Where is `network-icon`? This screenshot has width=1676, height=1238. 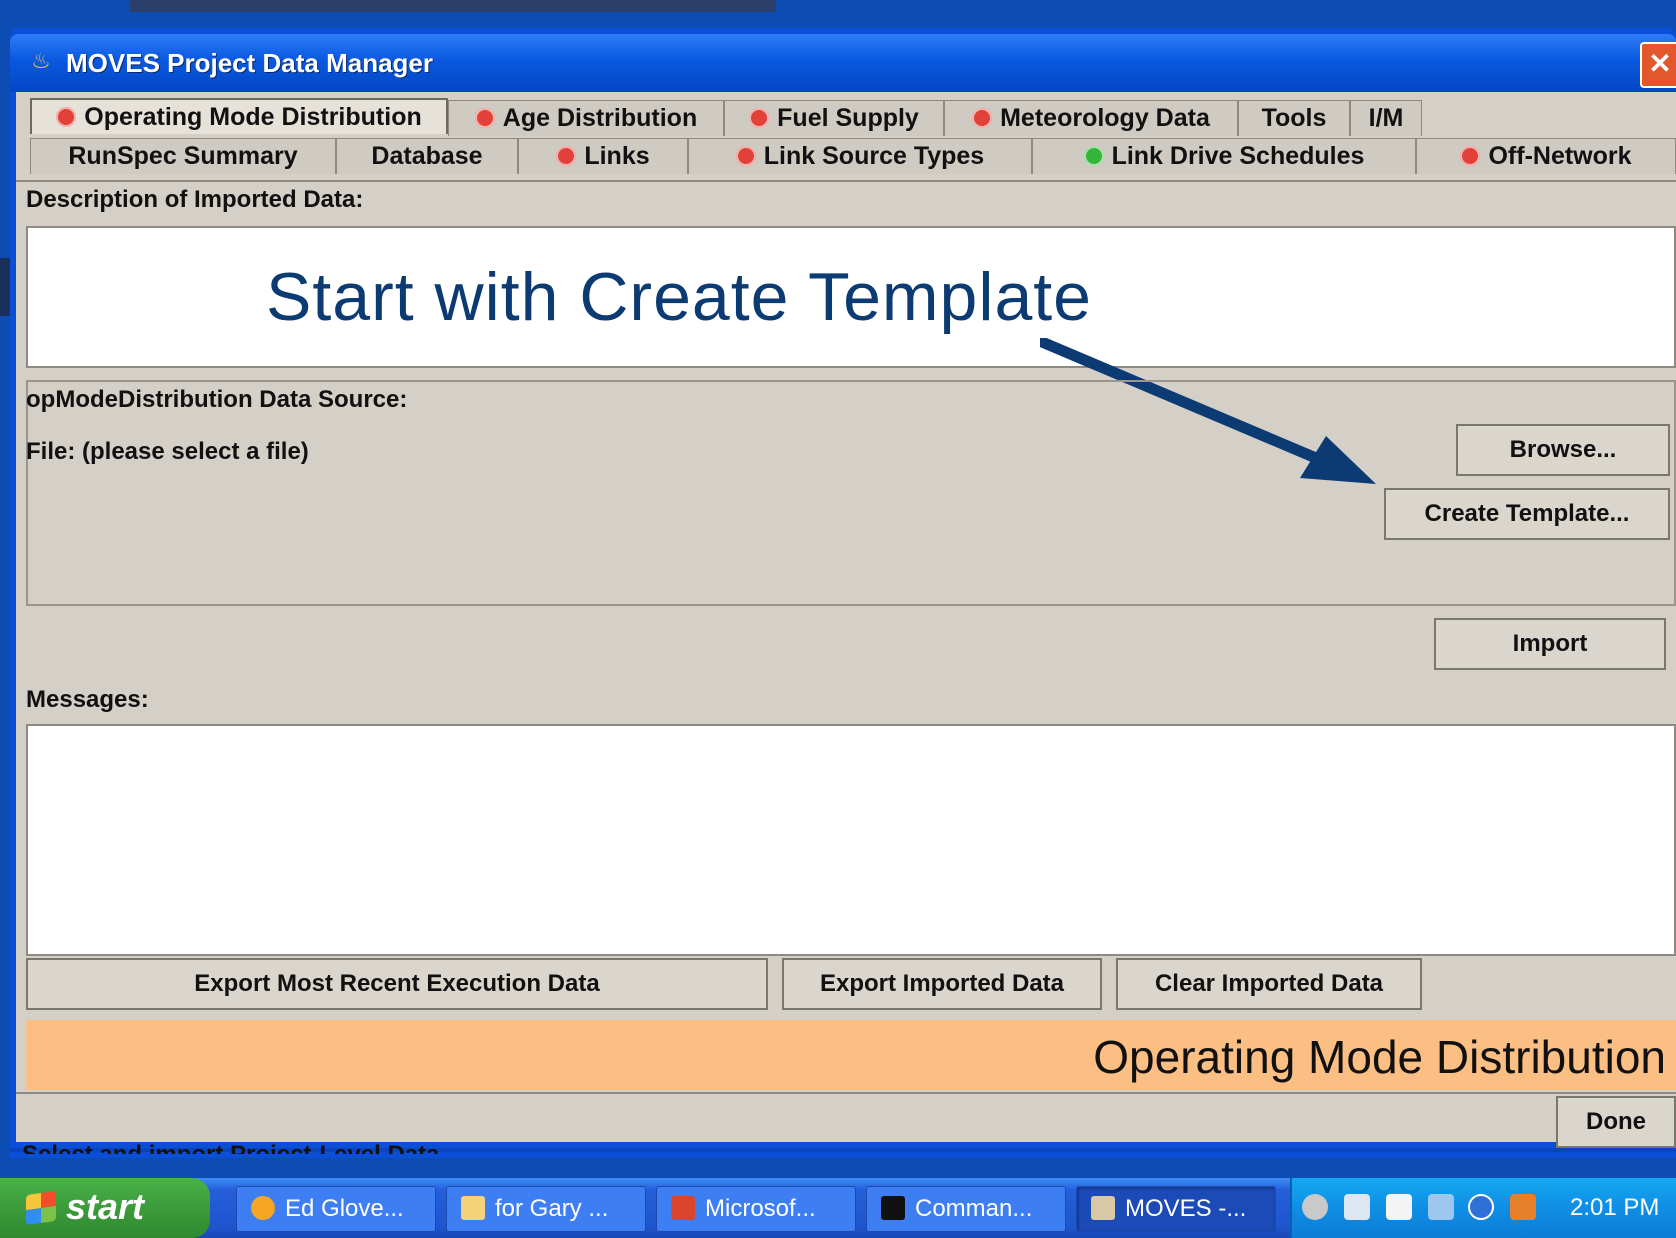 network-icon is located at coordinates (1441, 1207).